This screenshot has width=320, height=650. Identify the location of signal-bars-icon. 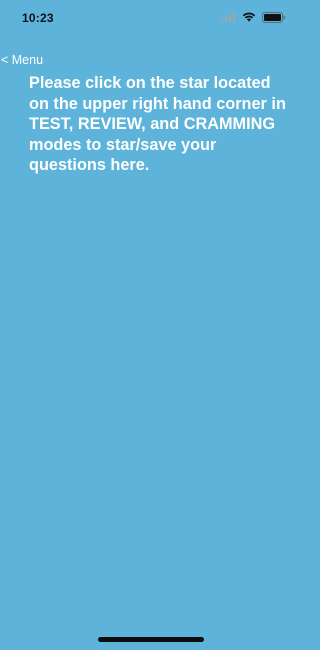
(228, 17).